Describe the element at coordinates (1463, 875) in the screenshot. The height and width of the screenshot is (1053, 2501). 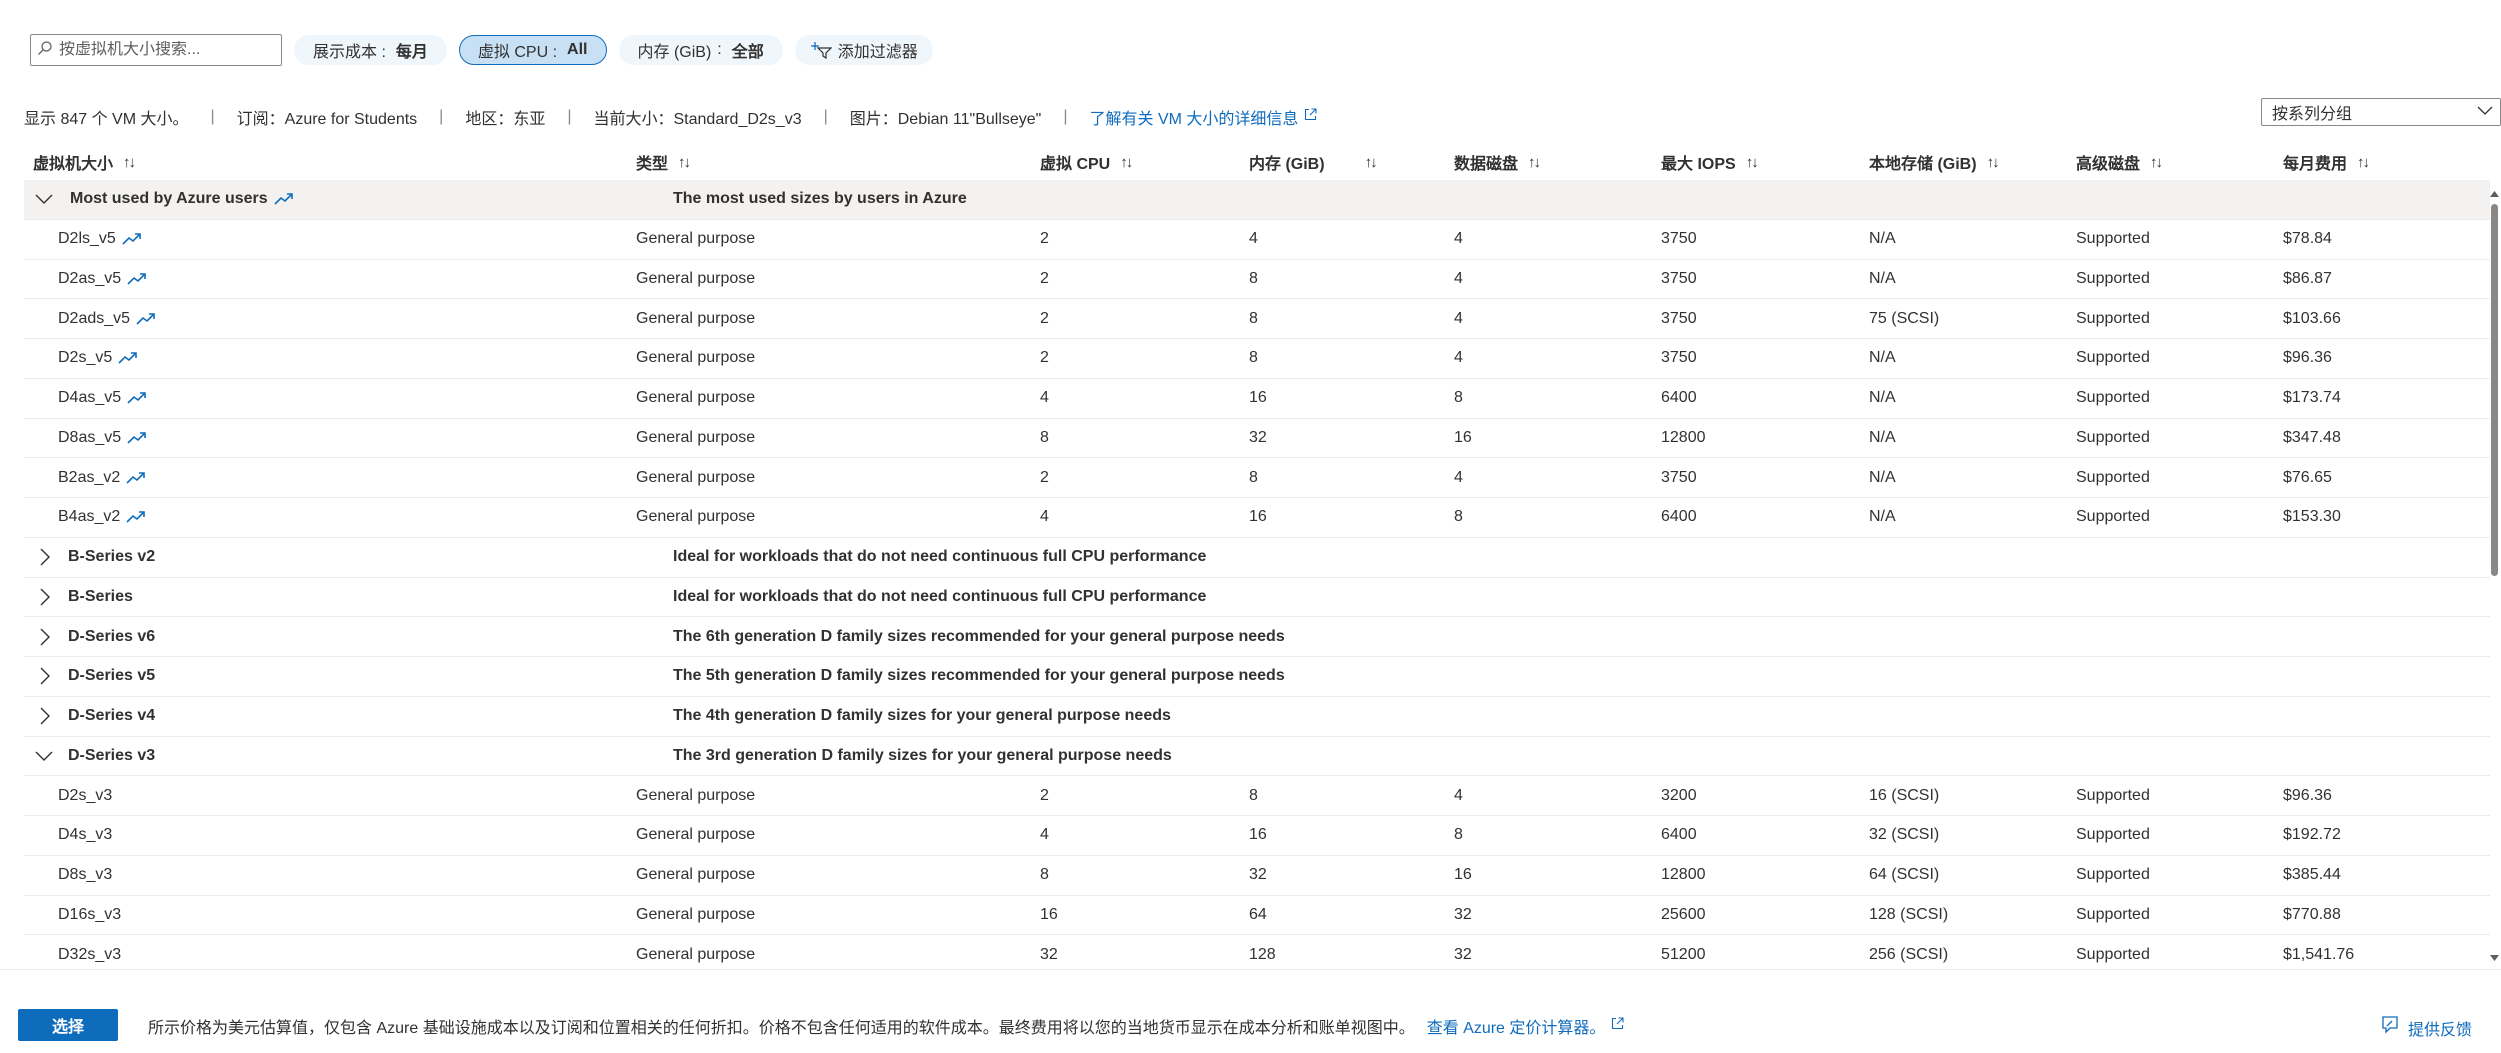
I see `cell-data-disks: 16` at that location.